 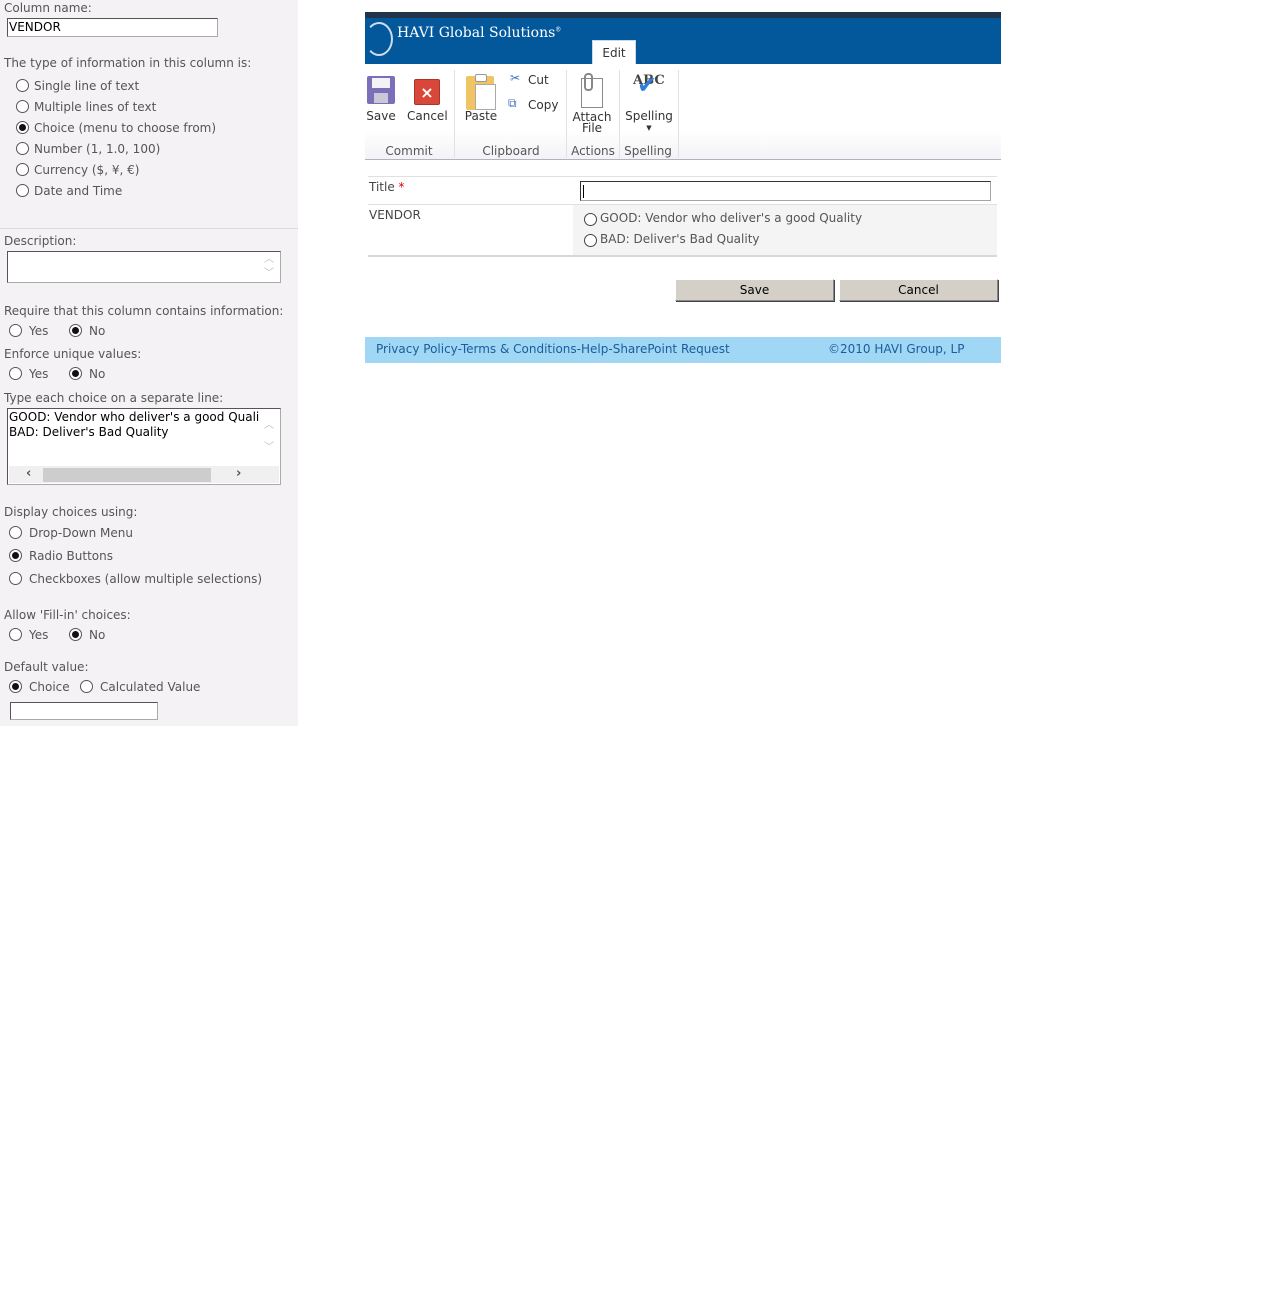 I want to click on vendor-good-radio, so click(x=590, y=219).